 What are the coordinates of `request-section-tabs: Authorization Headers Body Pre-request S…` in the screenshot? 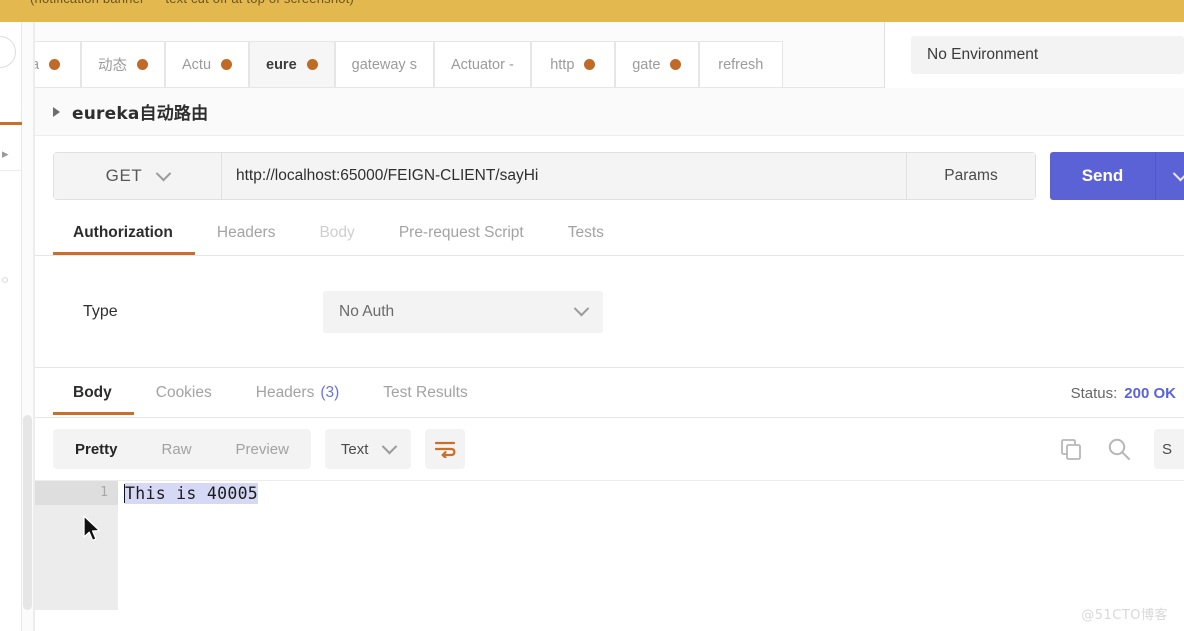 It's located at (609, 234).